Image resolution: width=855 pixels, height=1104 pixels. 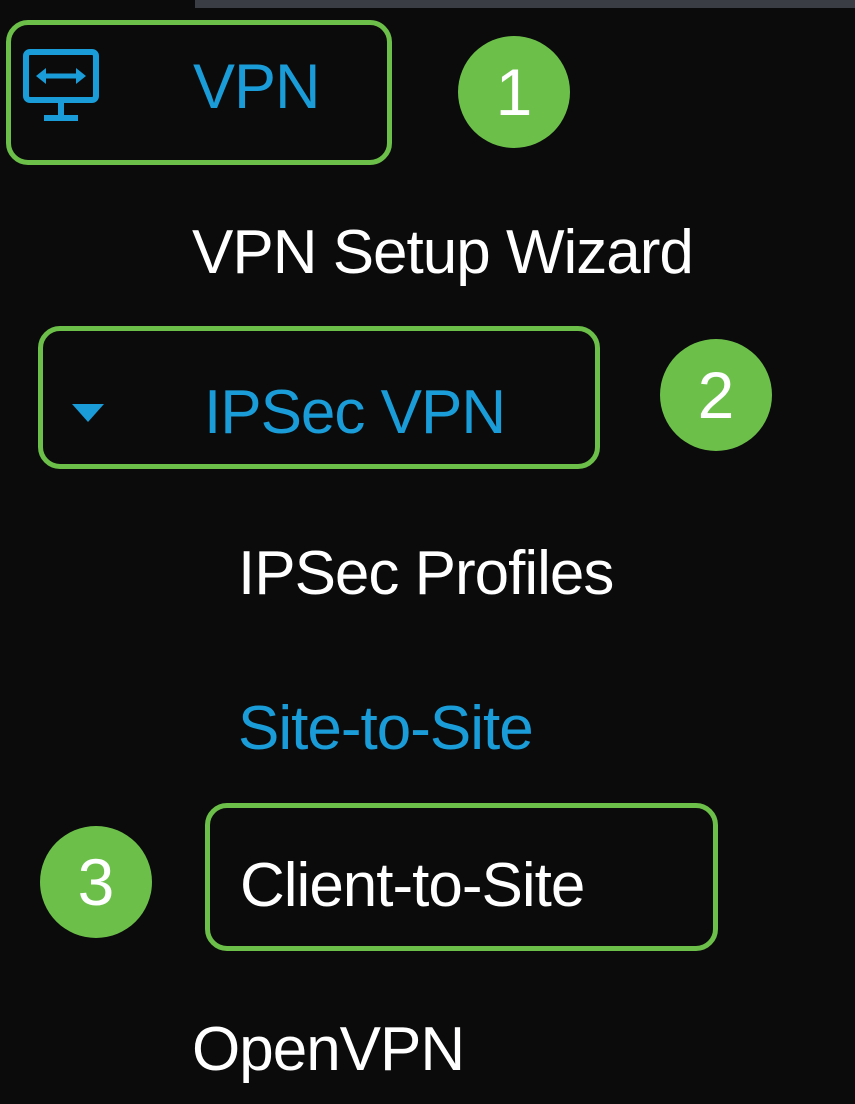 What do you see at coordinates (426, 574) in the screenshot?
I see `nav-item-ipsec-profiles: IPSec Profiles` at bounding box center [426, 574].